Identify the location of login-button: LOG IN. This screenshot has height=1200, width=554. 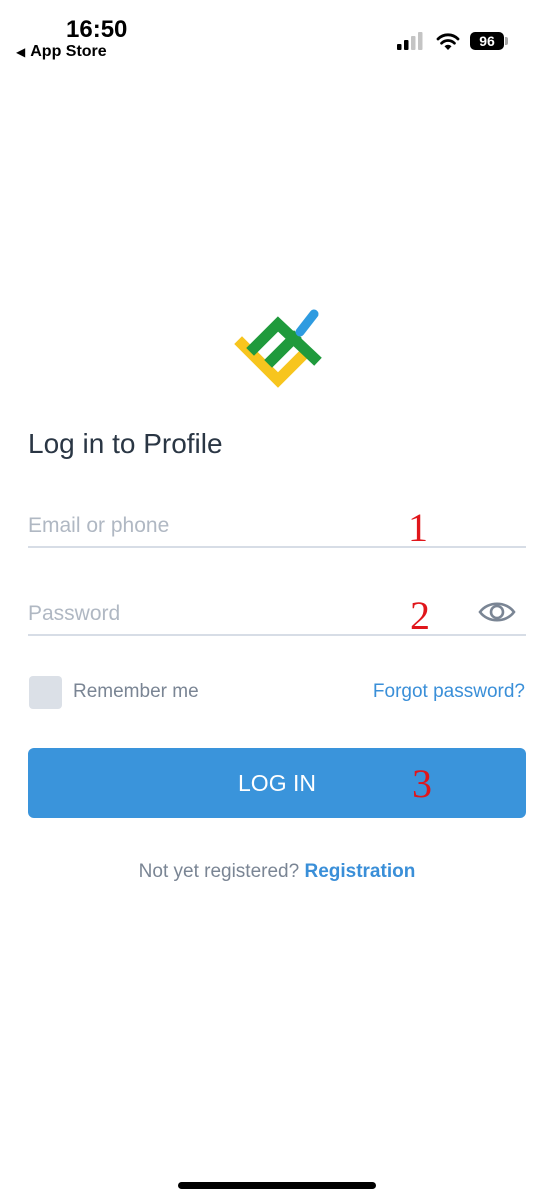
(277, 783).